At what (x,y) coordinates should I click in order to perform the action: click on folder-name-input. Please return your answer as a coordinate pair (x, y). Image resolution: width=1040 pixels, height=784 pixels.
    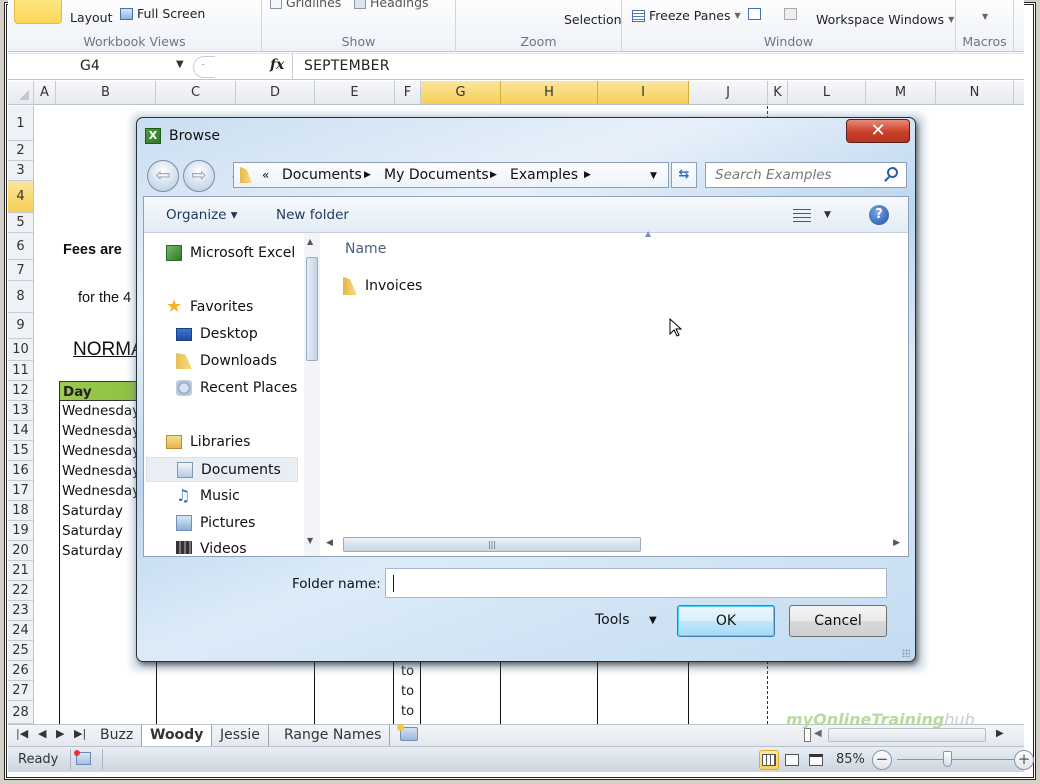
    Looking at the image, I should click on (636, 583).